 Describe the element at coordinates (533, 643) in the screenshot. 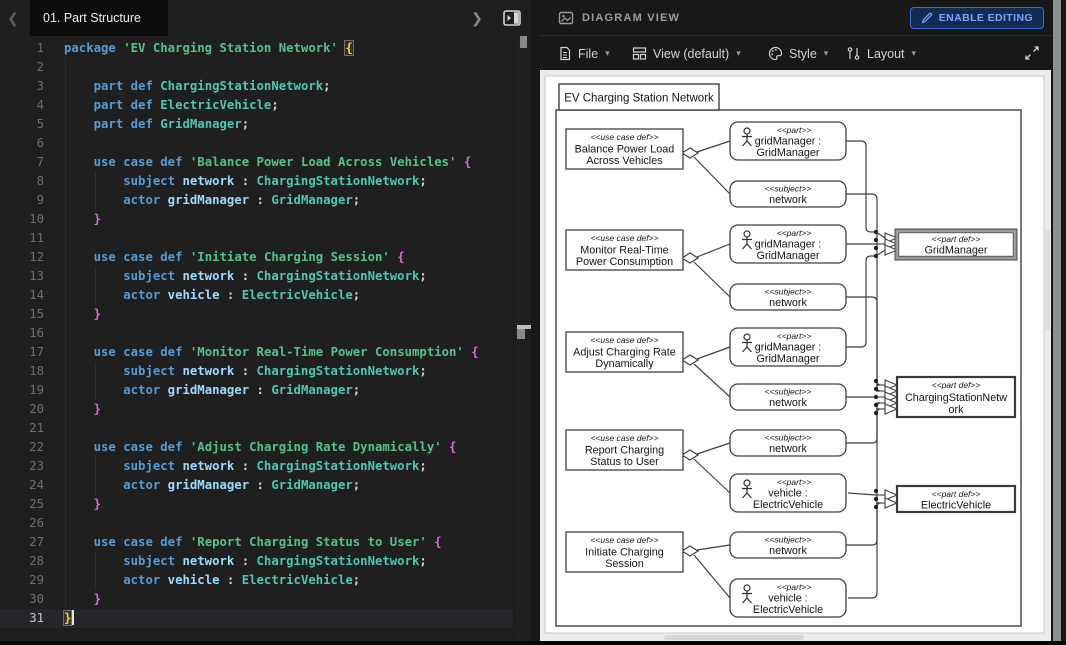

I see `bottom-bar` at that location.